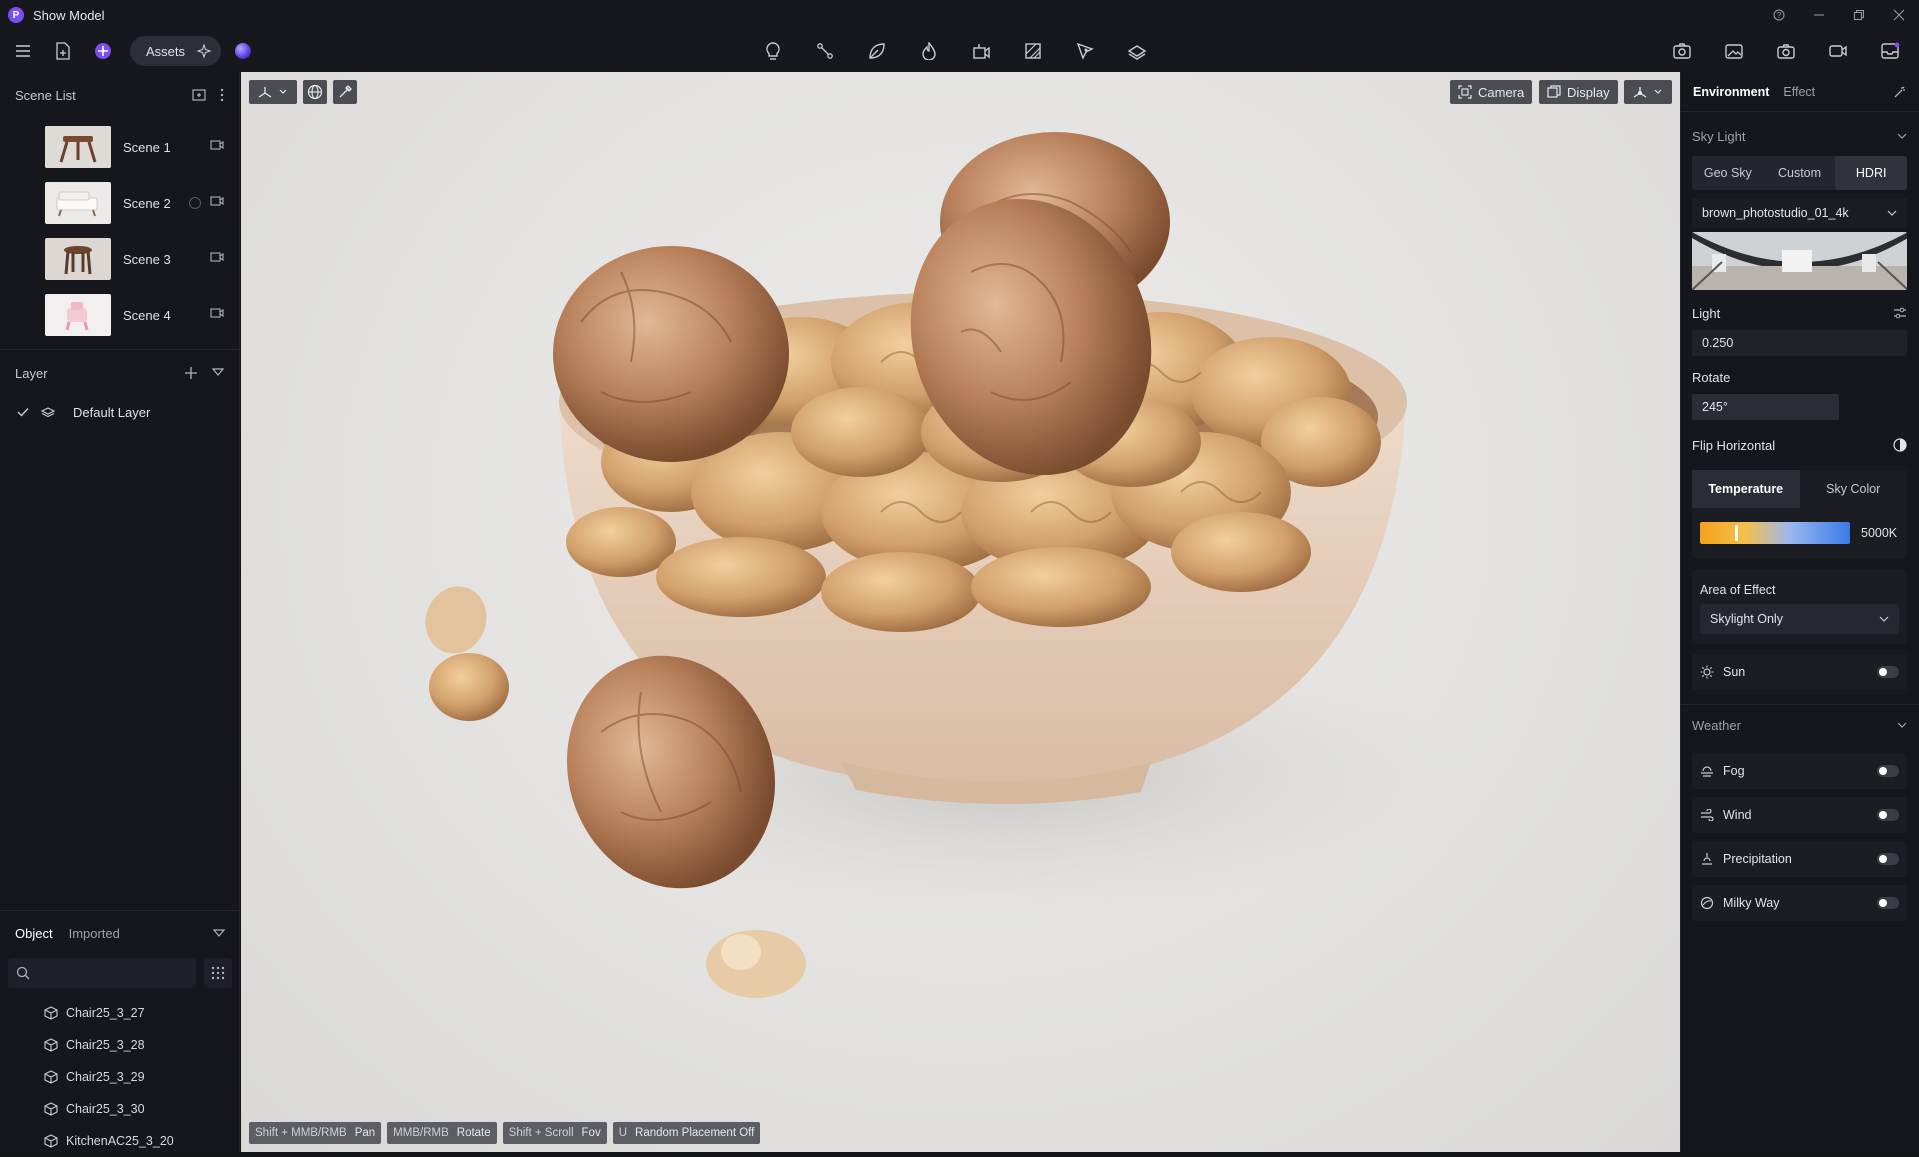  Describe the element at coordinates (1888, 672) in the screenshot. I see `sun-toggle` at that location.